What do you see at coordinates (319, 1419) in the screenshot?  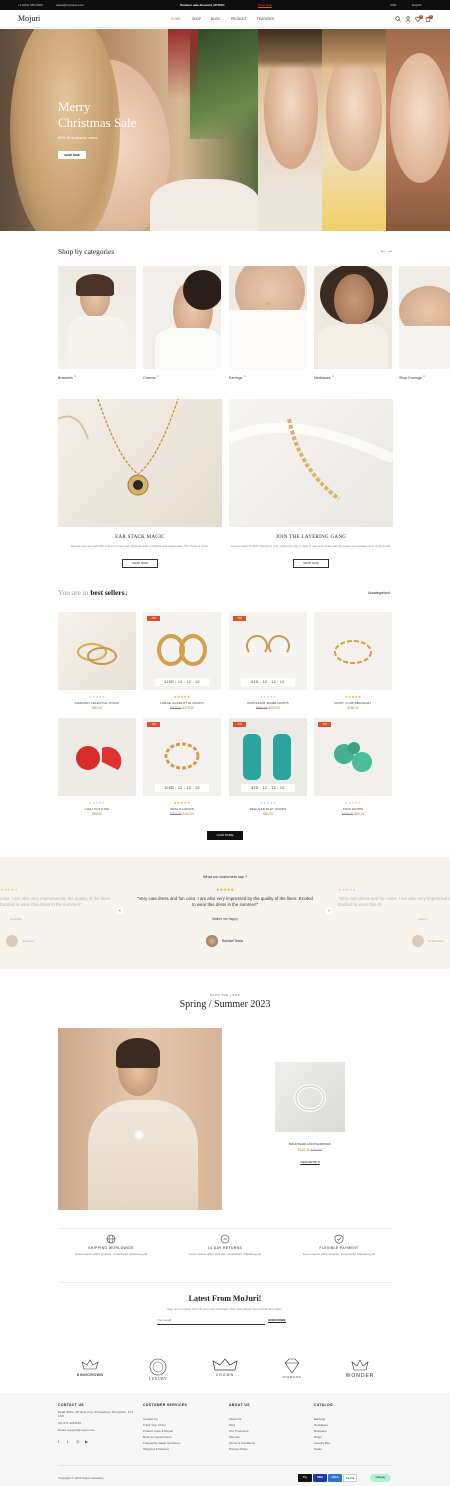 I see `footer-link: Earrings` at bounding box center [319, 1419].